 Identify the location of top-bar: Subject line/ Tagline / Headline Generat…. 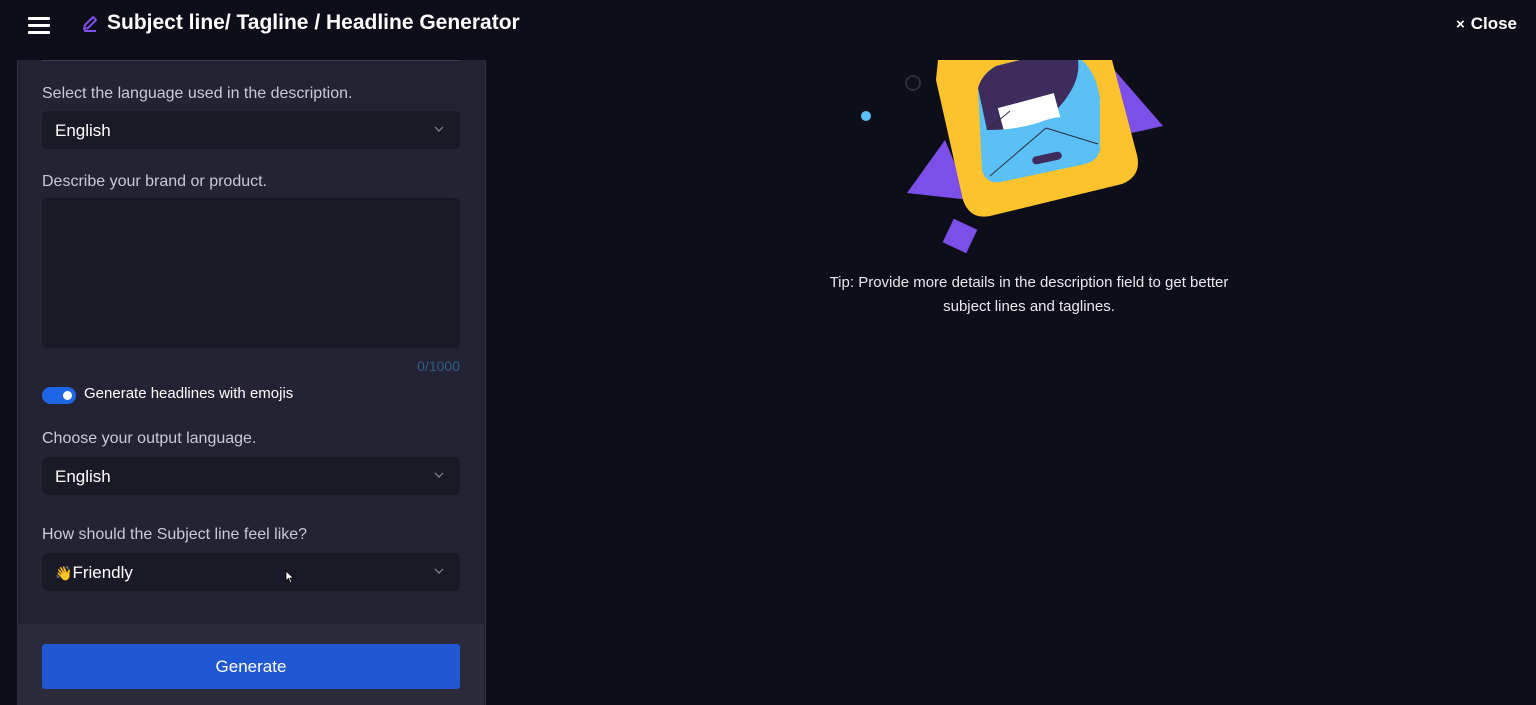
(768, 24).